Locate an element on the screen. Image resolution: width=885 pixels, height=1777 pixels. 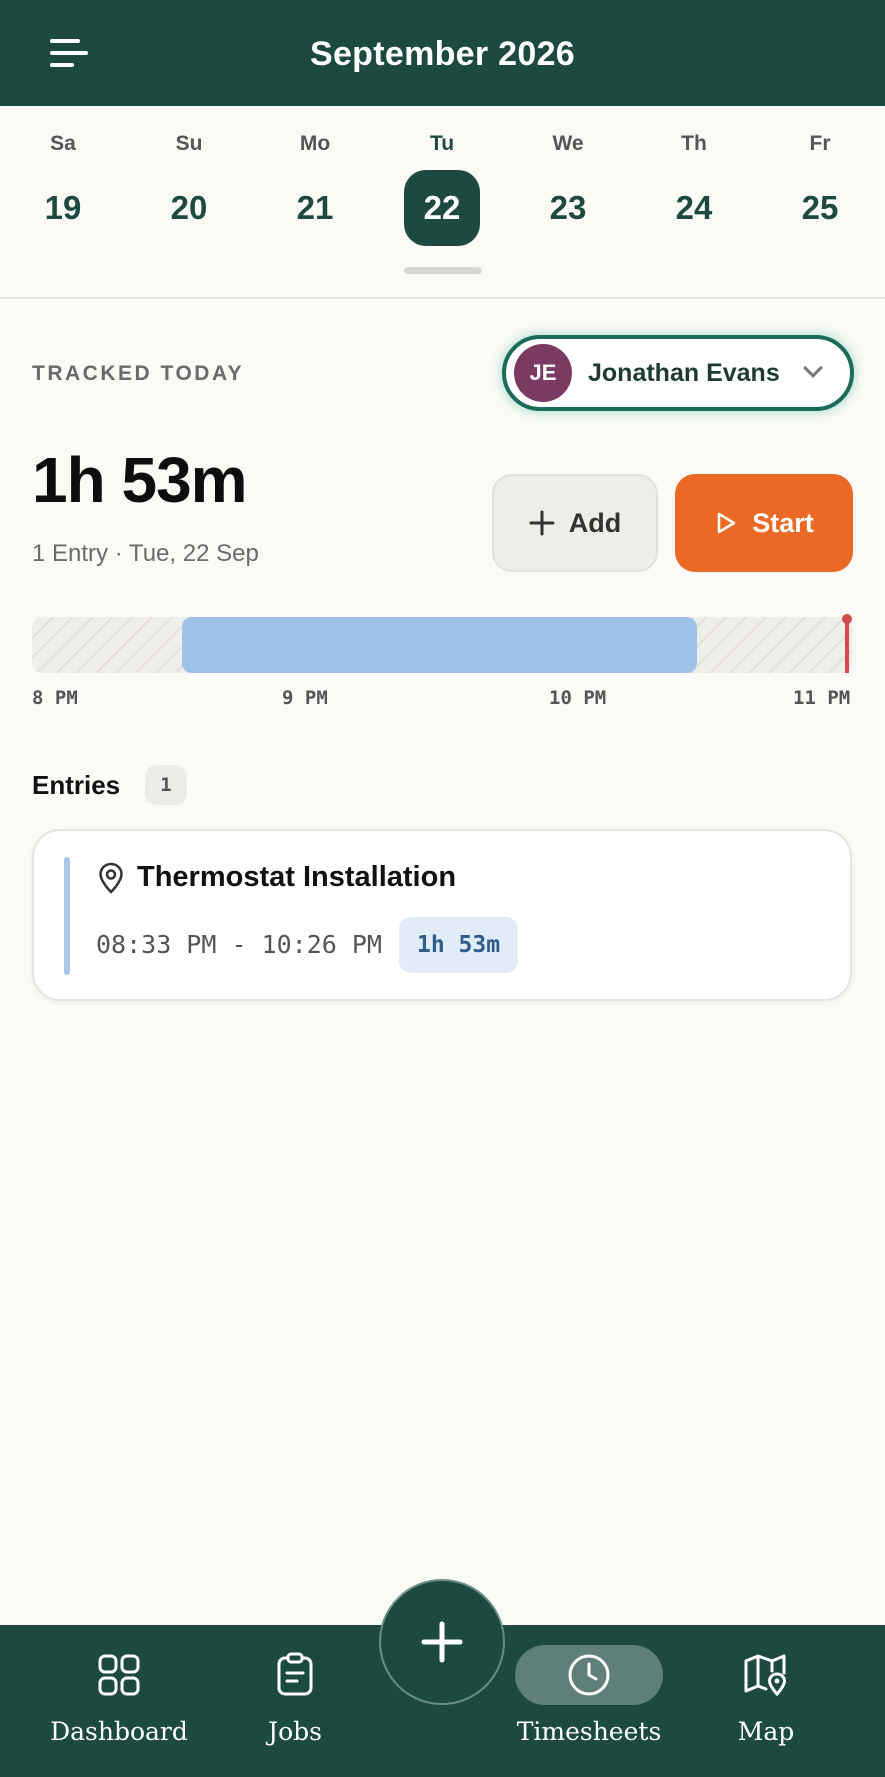
nav-label: Timesheets is located at coordinates (589, 1731).